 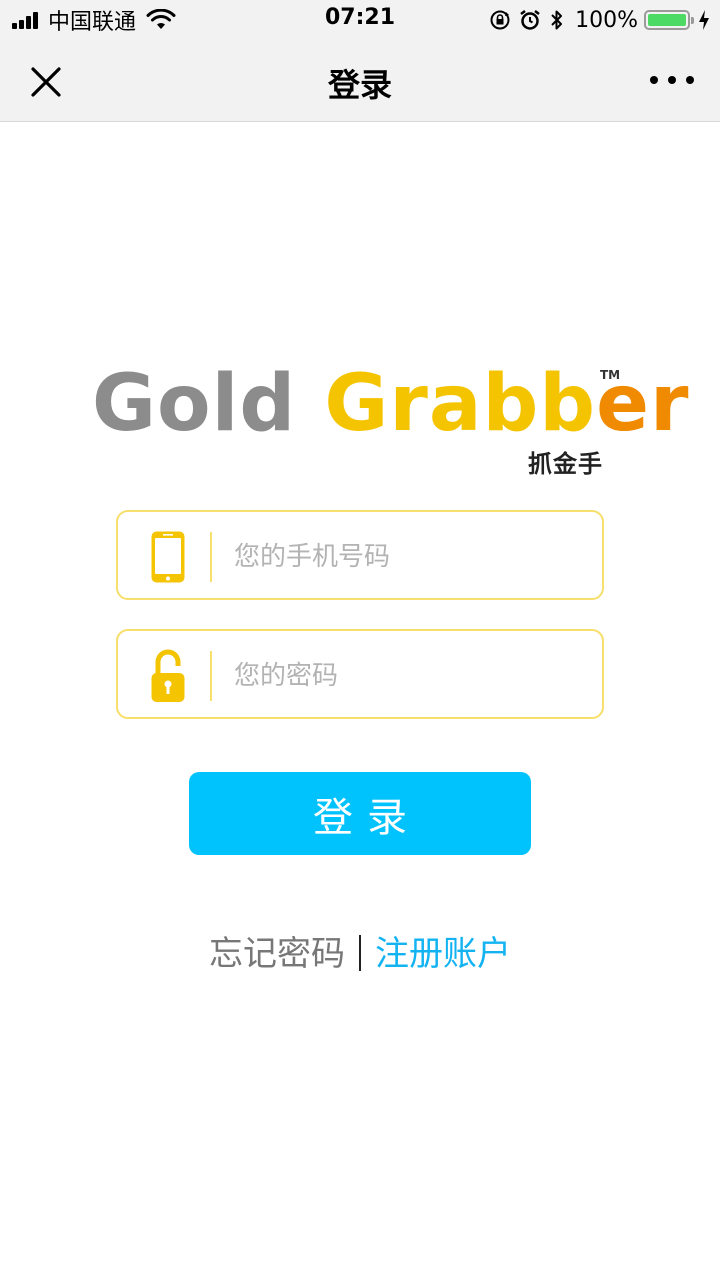 What do you see at coordinates (443, 954) in the screenshot?
I see `register-link: 注册账户` at bounding box center [443, 954].